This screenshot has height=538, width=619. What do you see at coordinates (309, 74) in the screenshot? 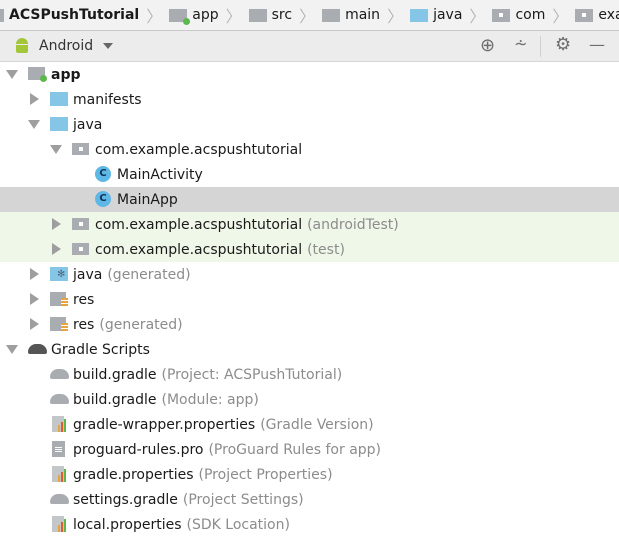
I see `tree-item: app` at bounding box center [309, 74].